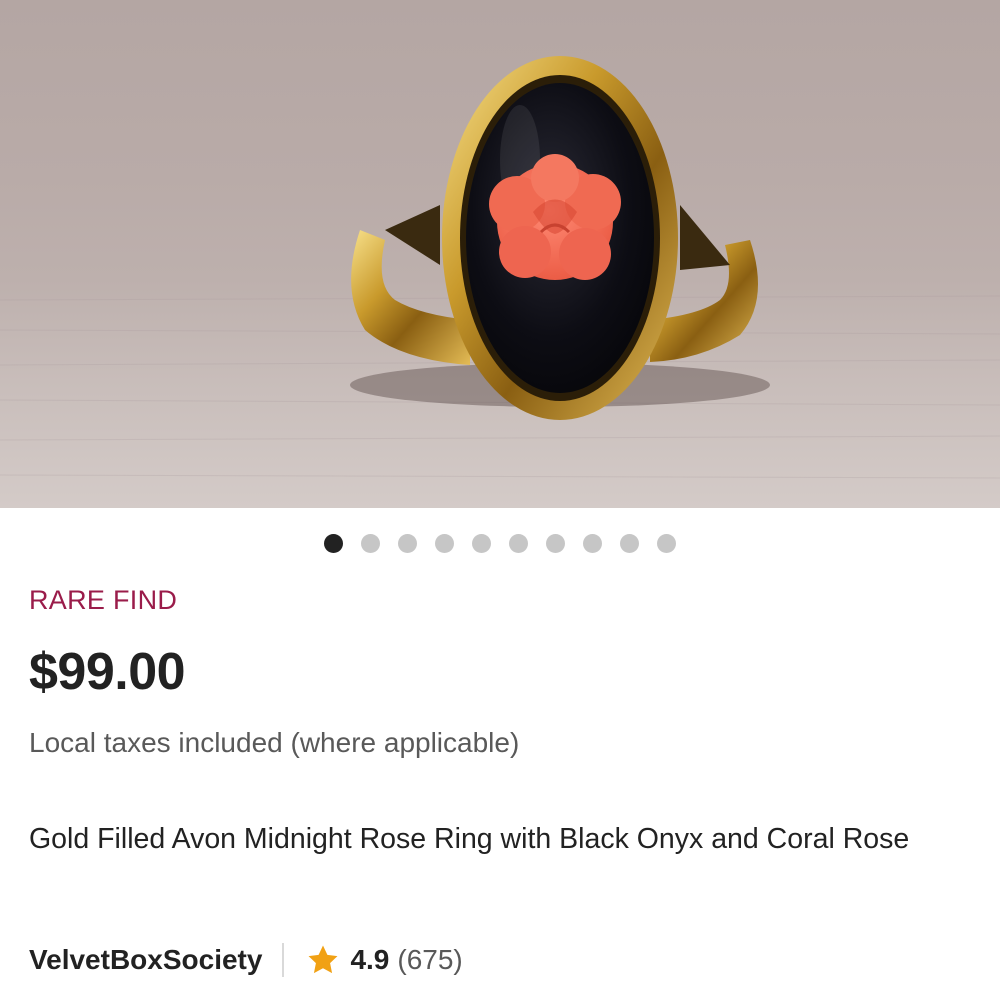 The height and width of the screenshot is (1000, 1000). I want to click on price: $99.00, so click(107, 672).